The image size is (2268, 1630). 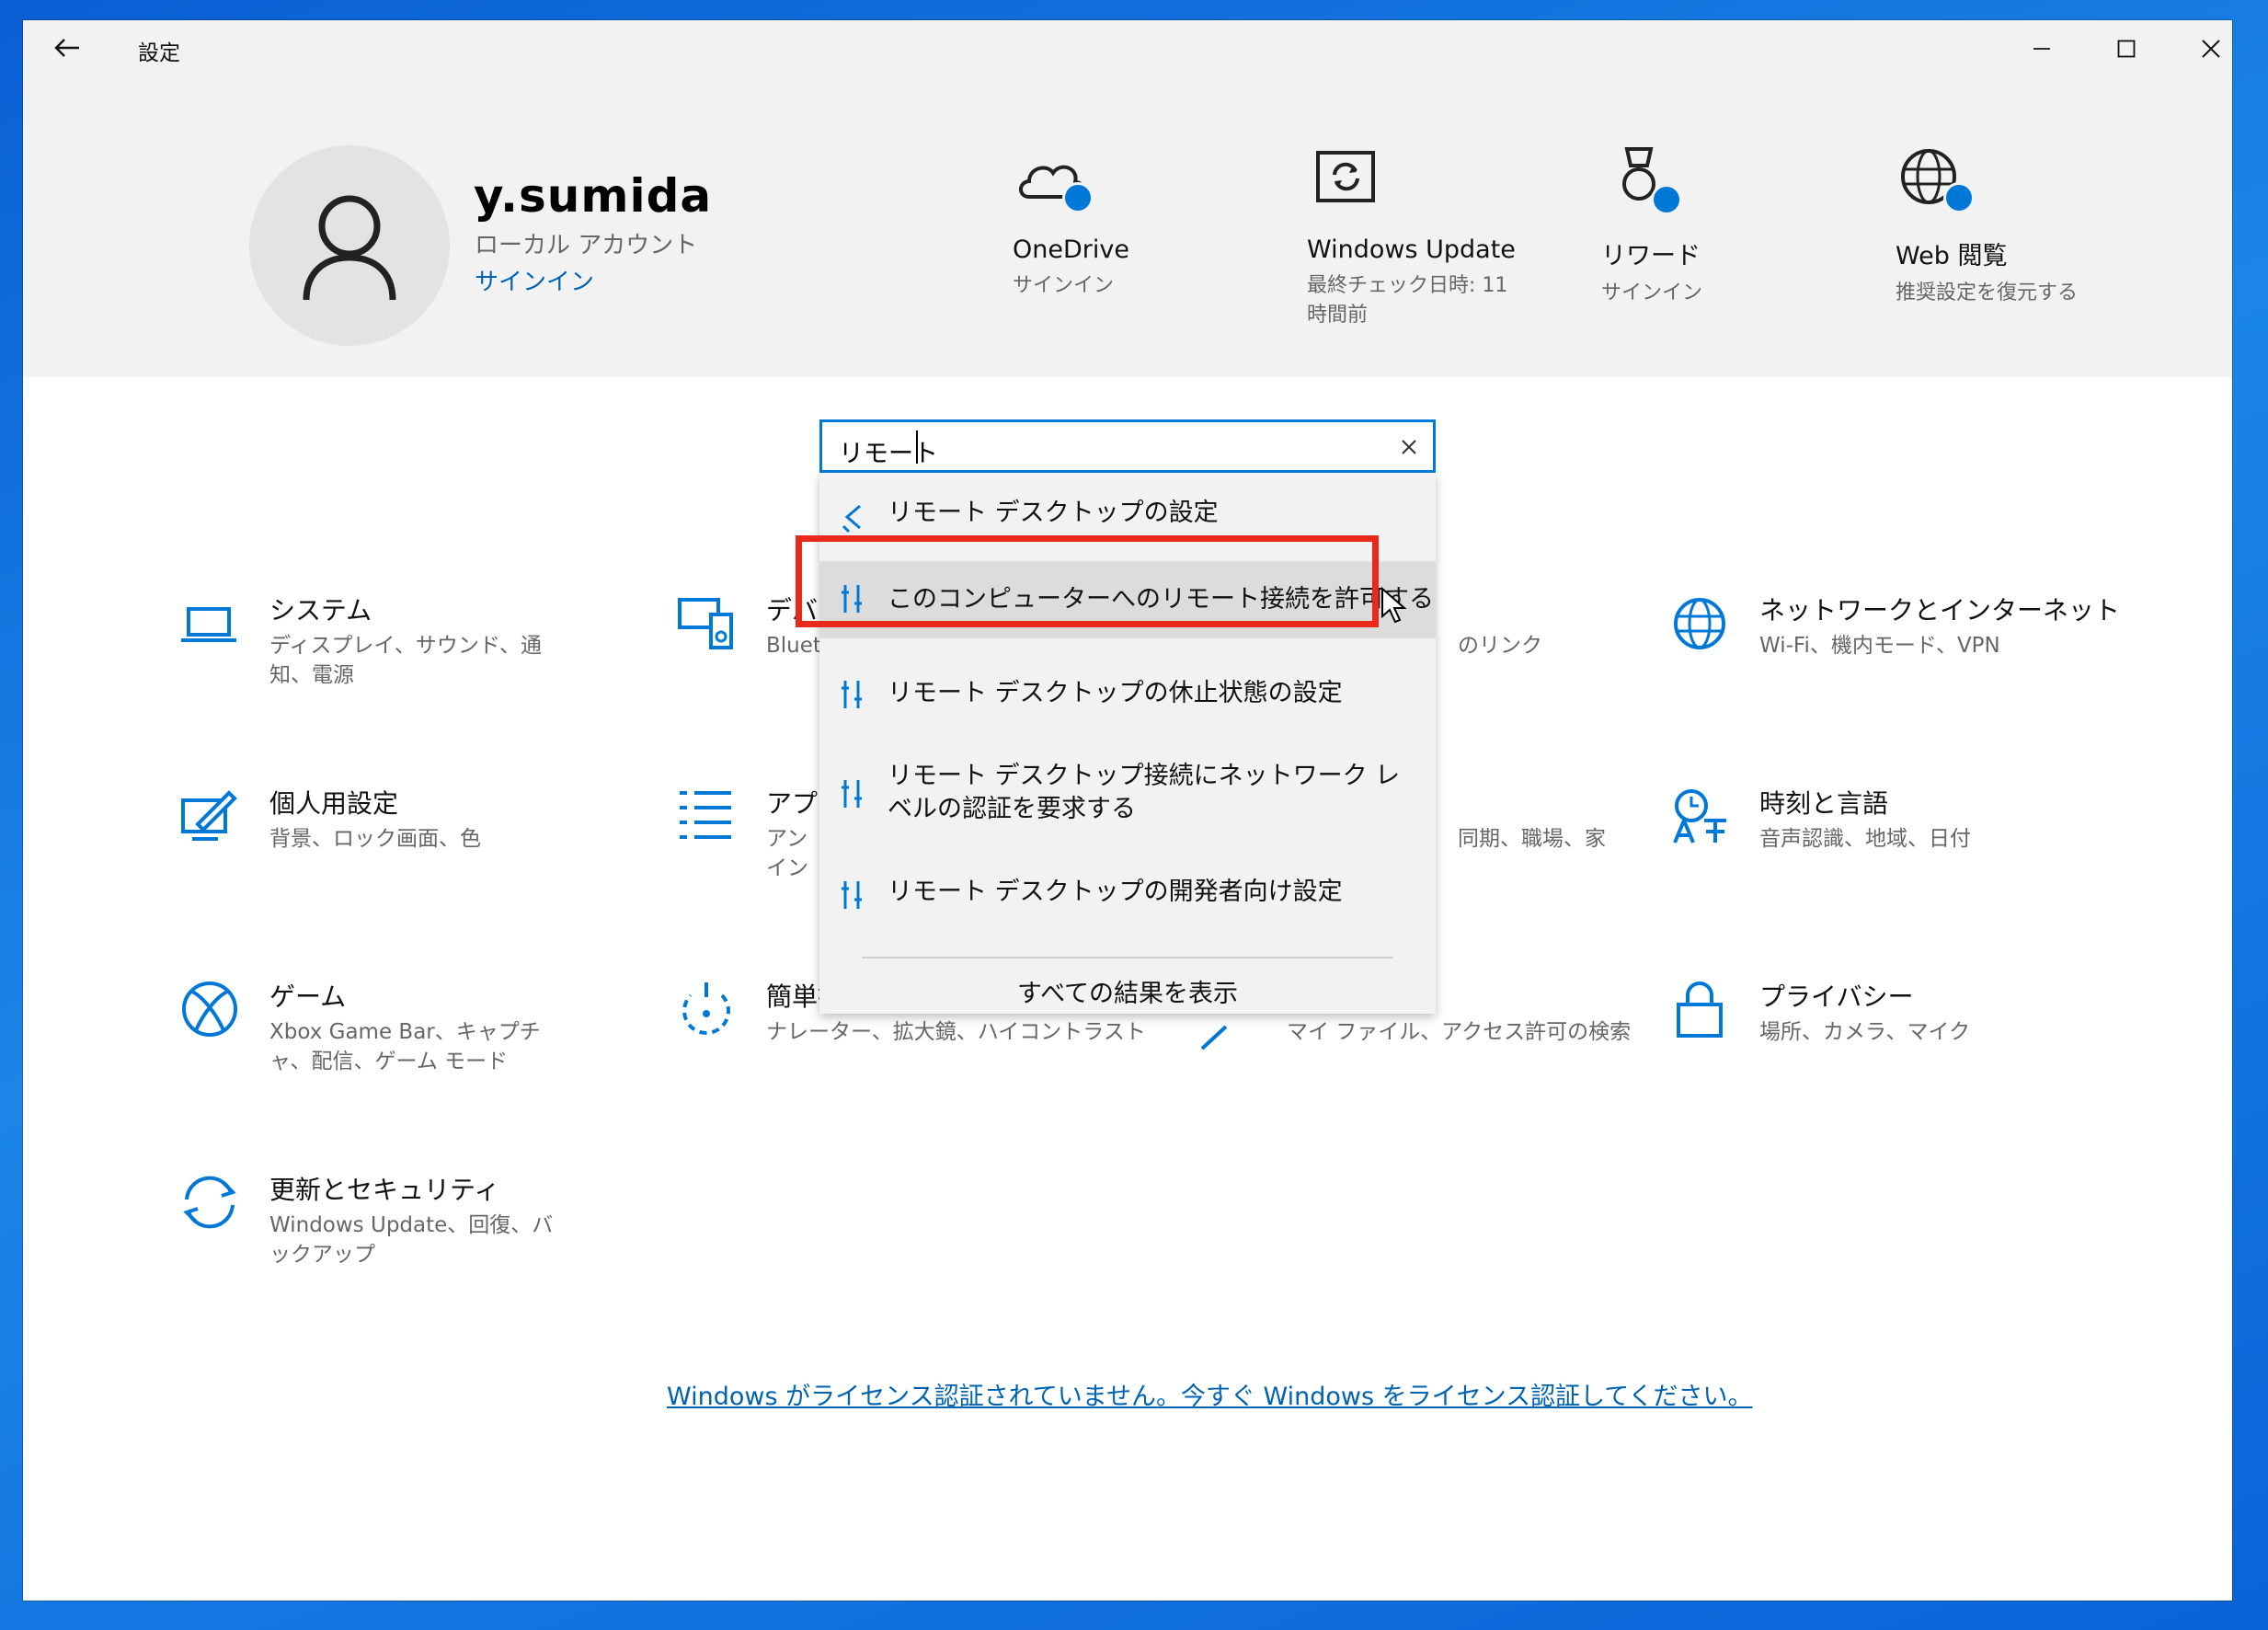 I want to click on minimize-button, so click(x=2041, y=48).